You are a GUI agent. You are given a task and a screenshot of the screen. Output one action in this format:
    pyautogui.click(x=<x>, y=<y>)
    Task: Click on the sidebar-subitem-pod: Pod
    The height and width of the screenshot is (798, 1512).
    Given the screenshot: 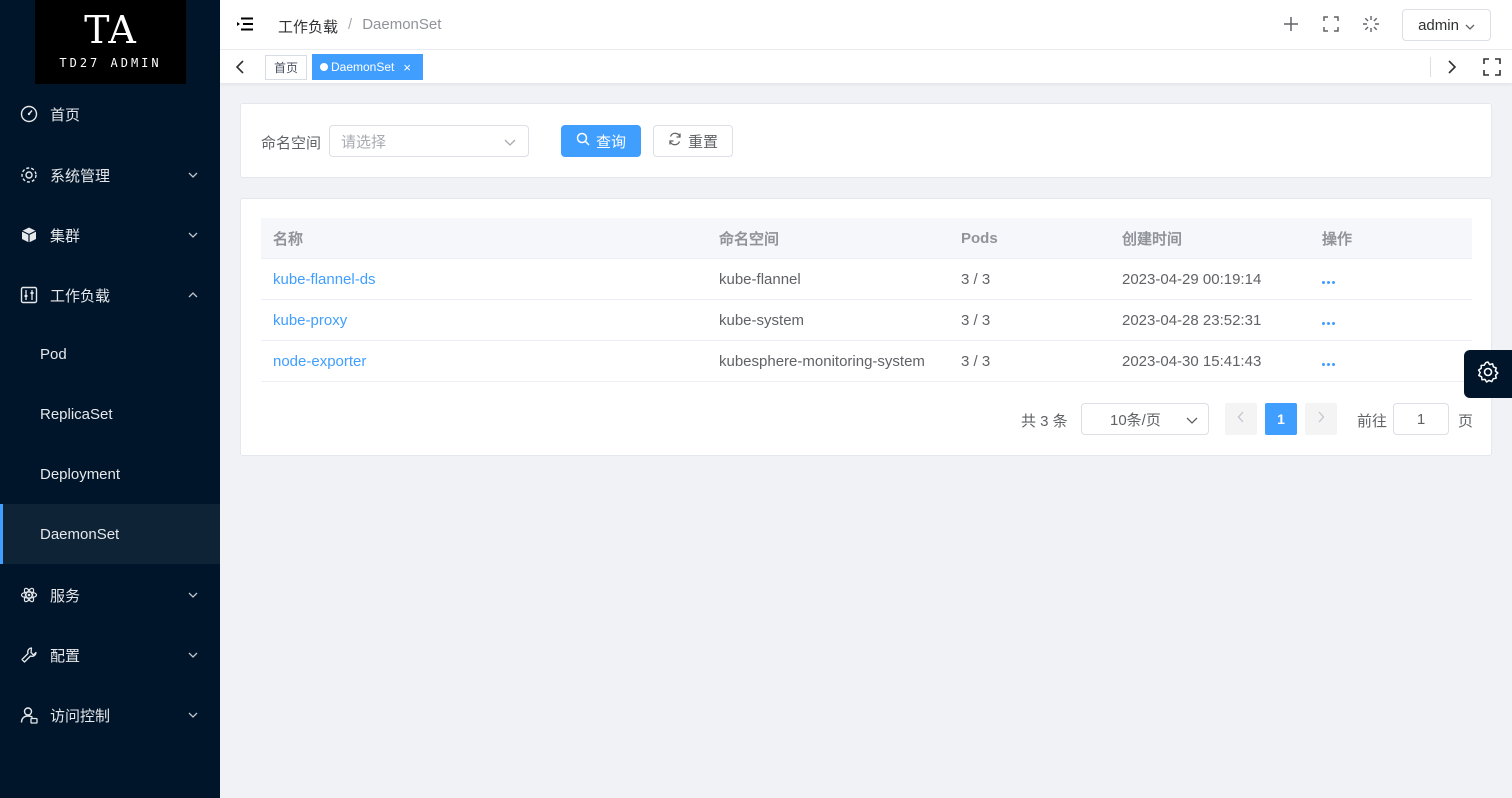 What is the action you would take?
    pyautogui.click(x=110, y=354)
    